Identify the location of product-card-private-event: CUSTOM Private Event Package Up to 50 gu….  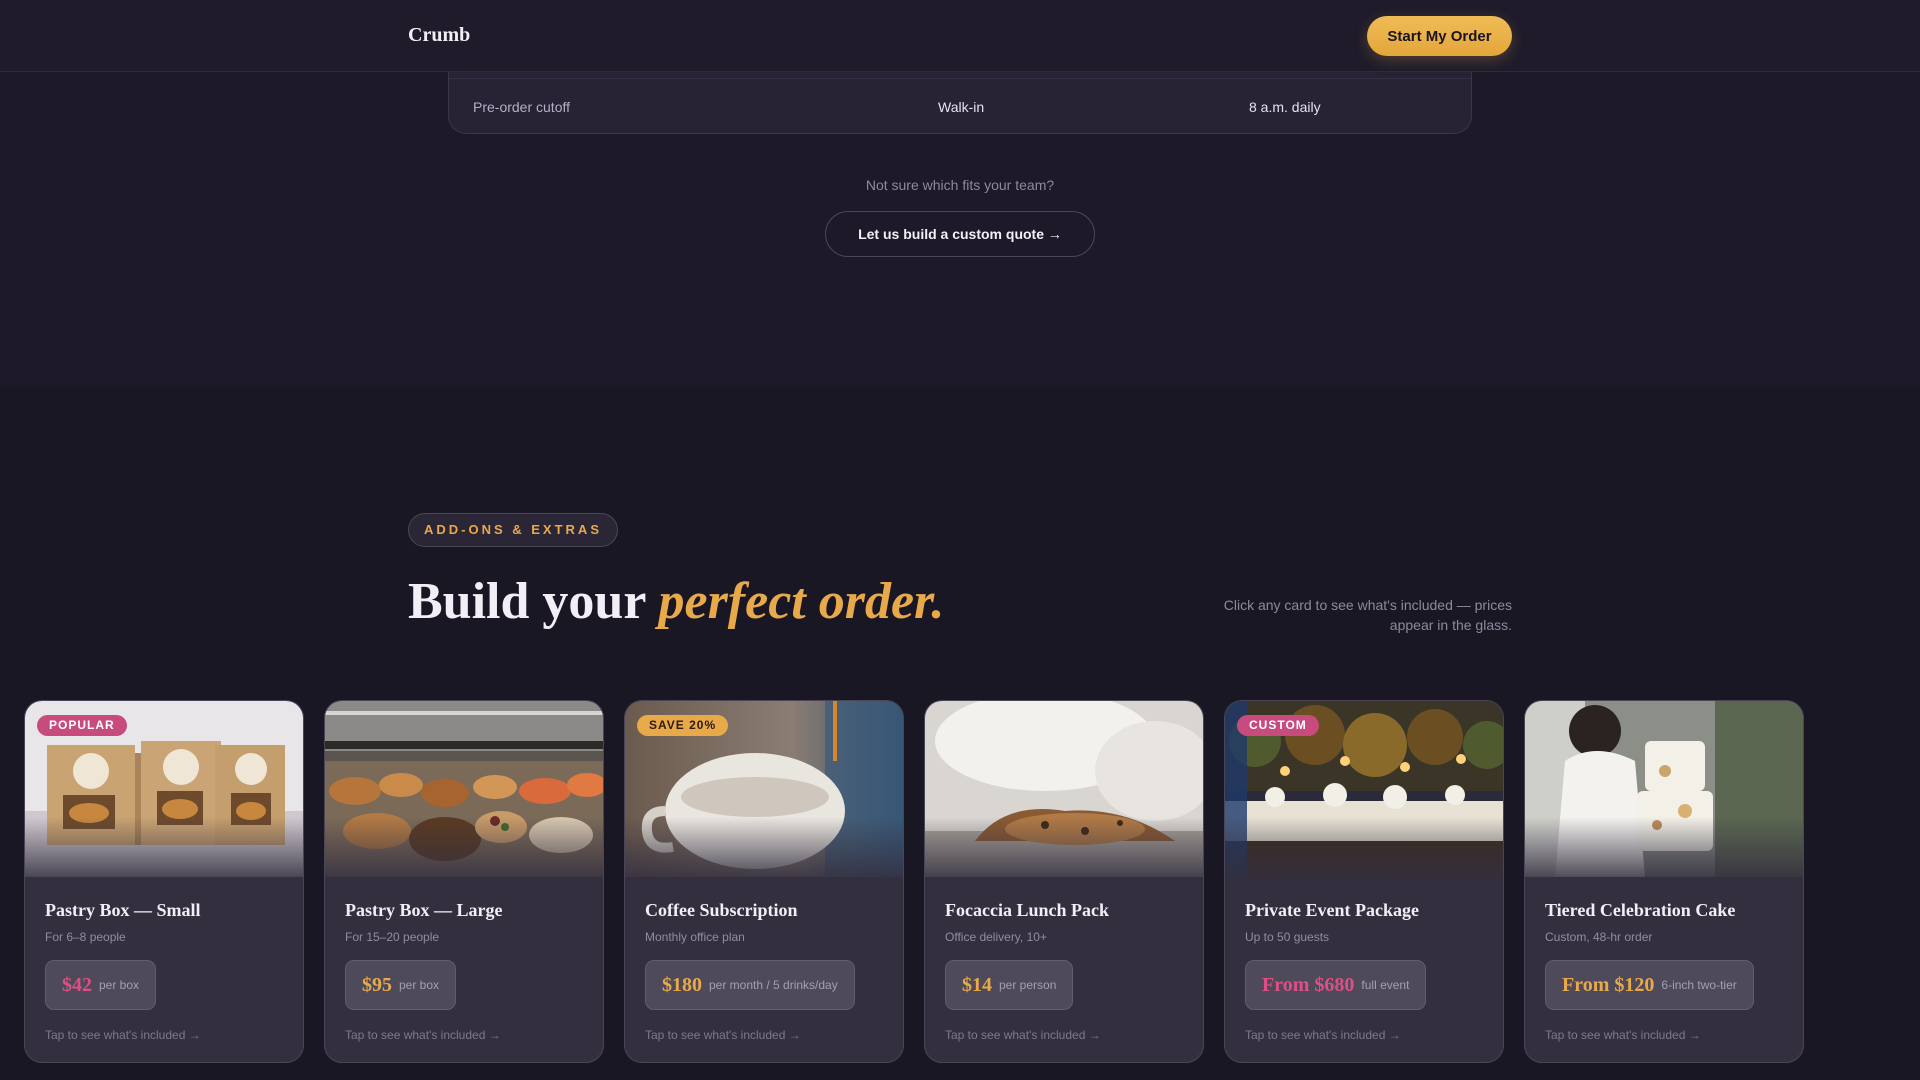
(1364, 881).